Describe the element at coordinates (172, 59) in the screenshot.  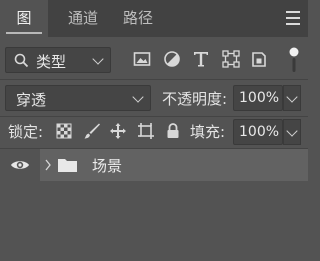
I see `adjustment-filter-icon` at that location.